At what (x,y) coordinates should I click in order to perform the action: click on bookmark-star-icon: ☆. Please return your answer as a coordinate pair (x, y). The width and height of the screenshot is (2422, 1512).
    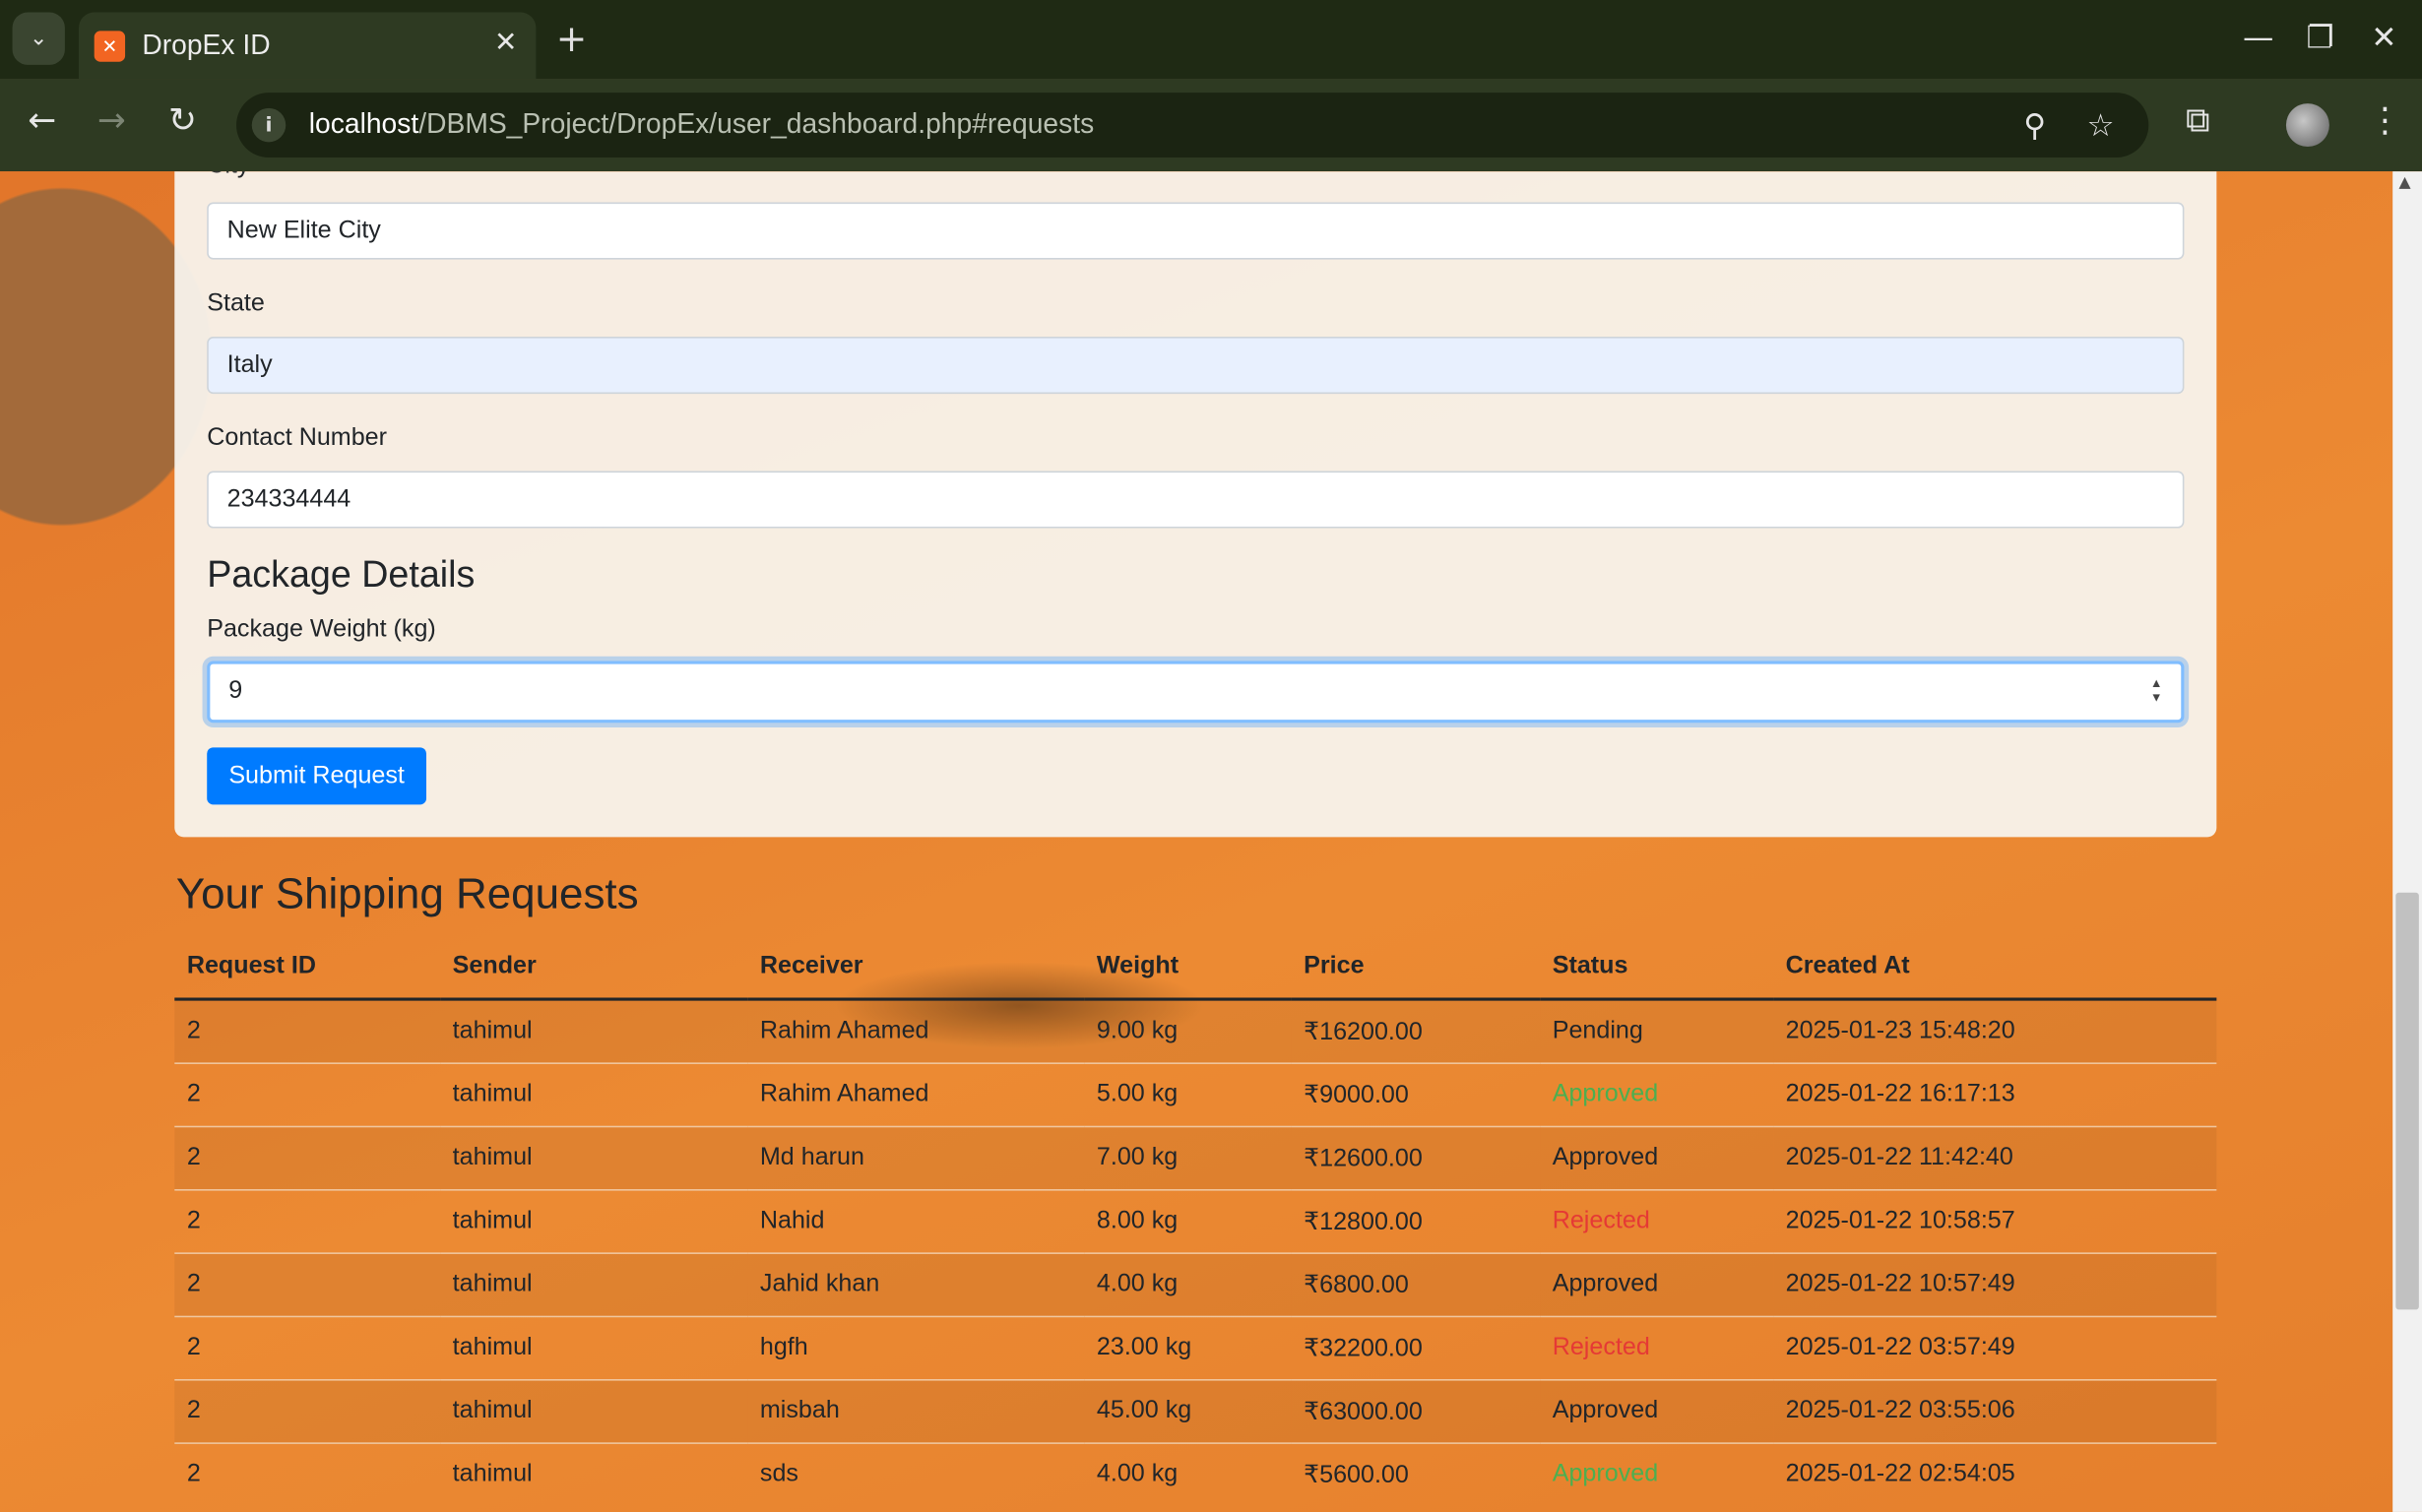
    Looking at the image, I should click on (2101, 125).